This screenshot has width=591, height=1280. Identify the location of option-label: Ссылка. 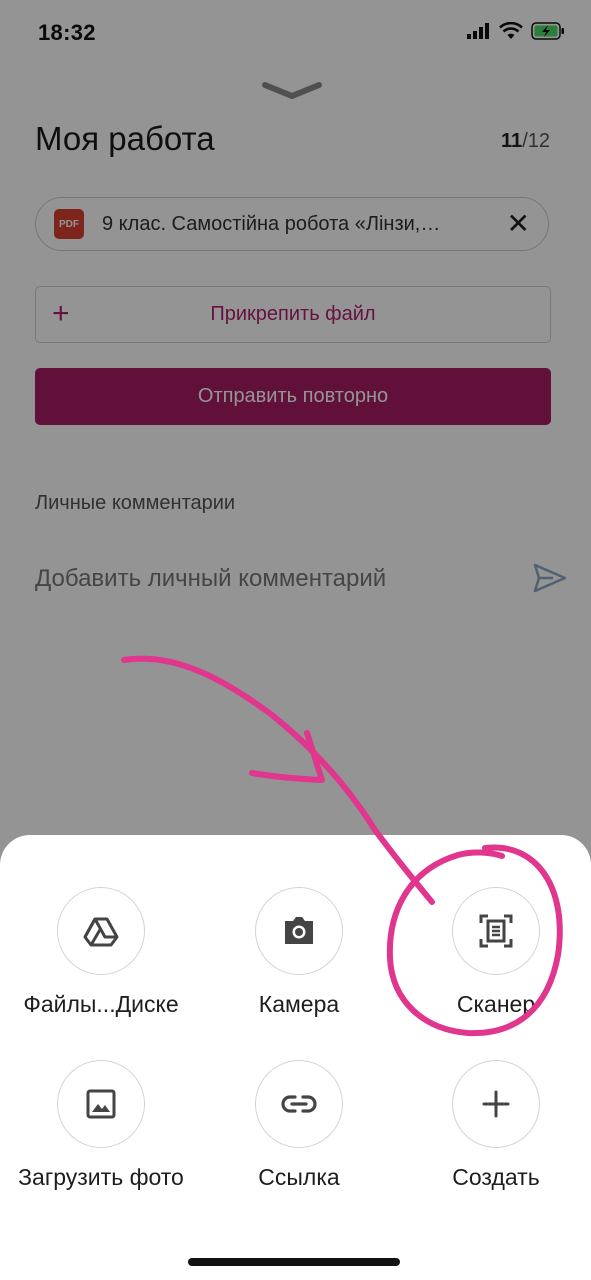
(299, 1177).